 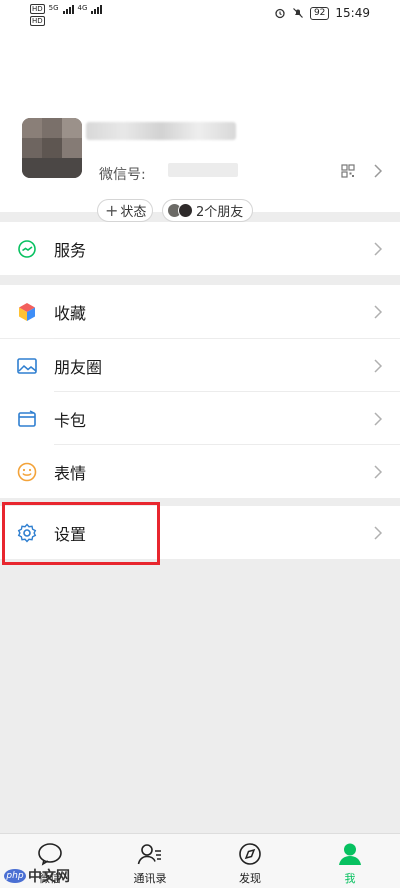 I want to click on menu-item-favorites: 收藏, so click(x=200, y=311).